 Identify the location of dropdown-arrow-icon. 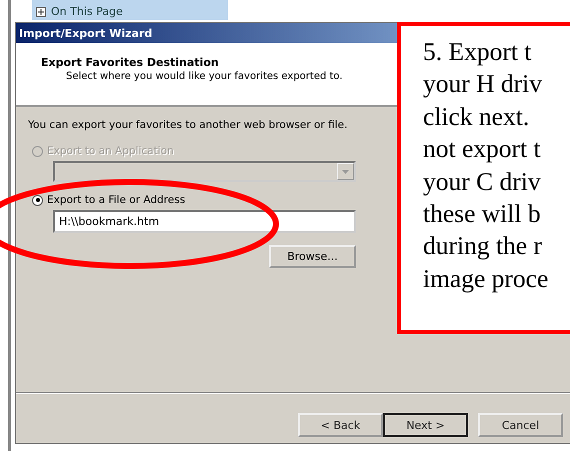
(345, 172).